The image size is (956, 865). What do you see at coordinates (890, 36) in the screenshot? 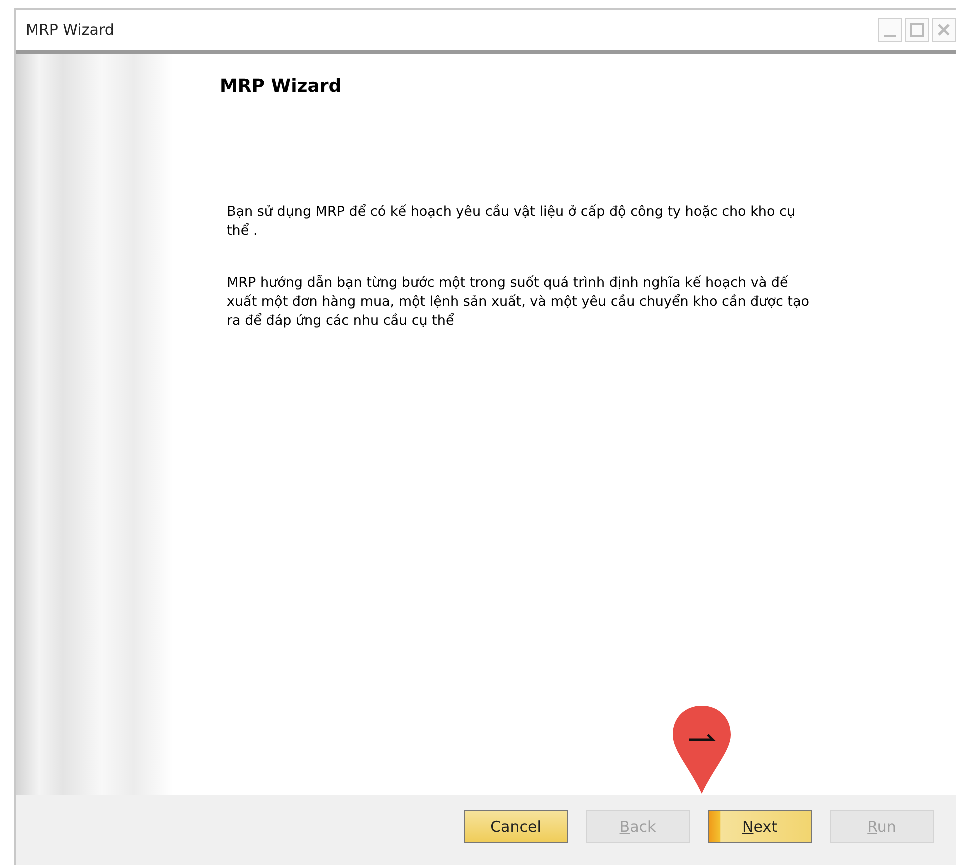
I see `minimize-icon` at bounding box center [890, 36].